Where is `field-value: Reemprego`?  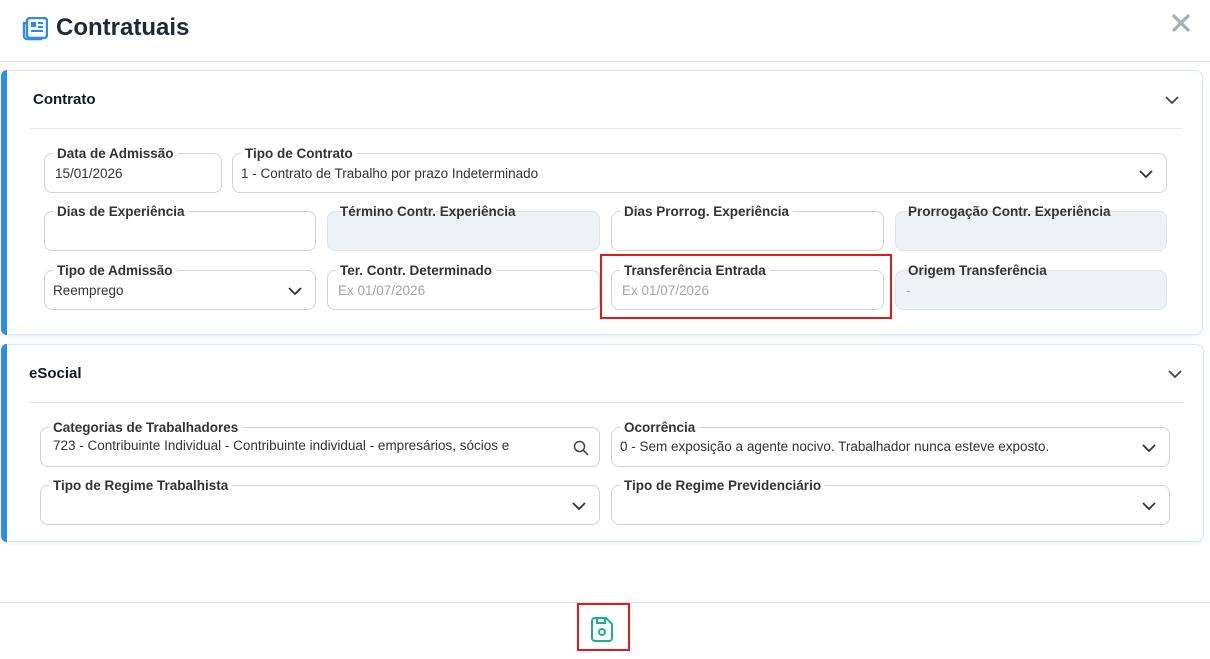
field-value: Reemprego is located at coordinates (88, 290).